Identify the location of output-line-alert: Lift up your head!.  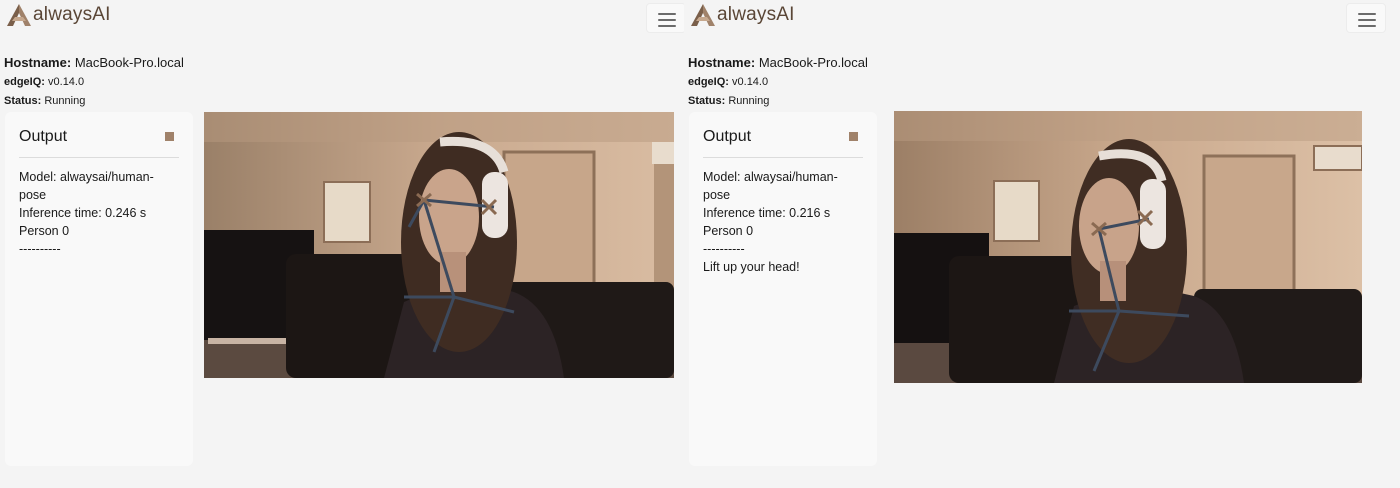
(751, 267).